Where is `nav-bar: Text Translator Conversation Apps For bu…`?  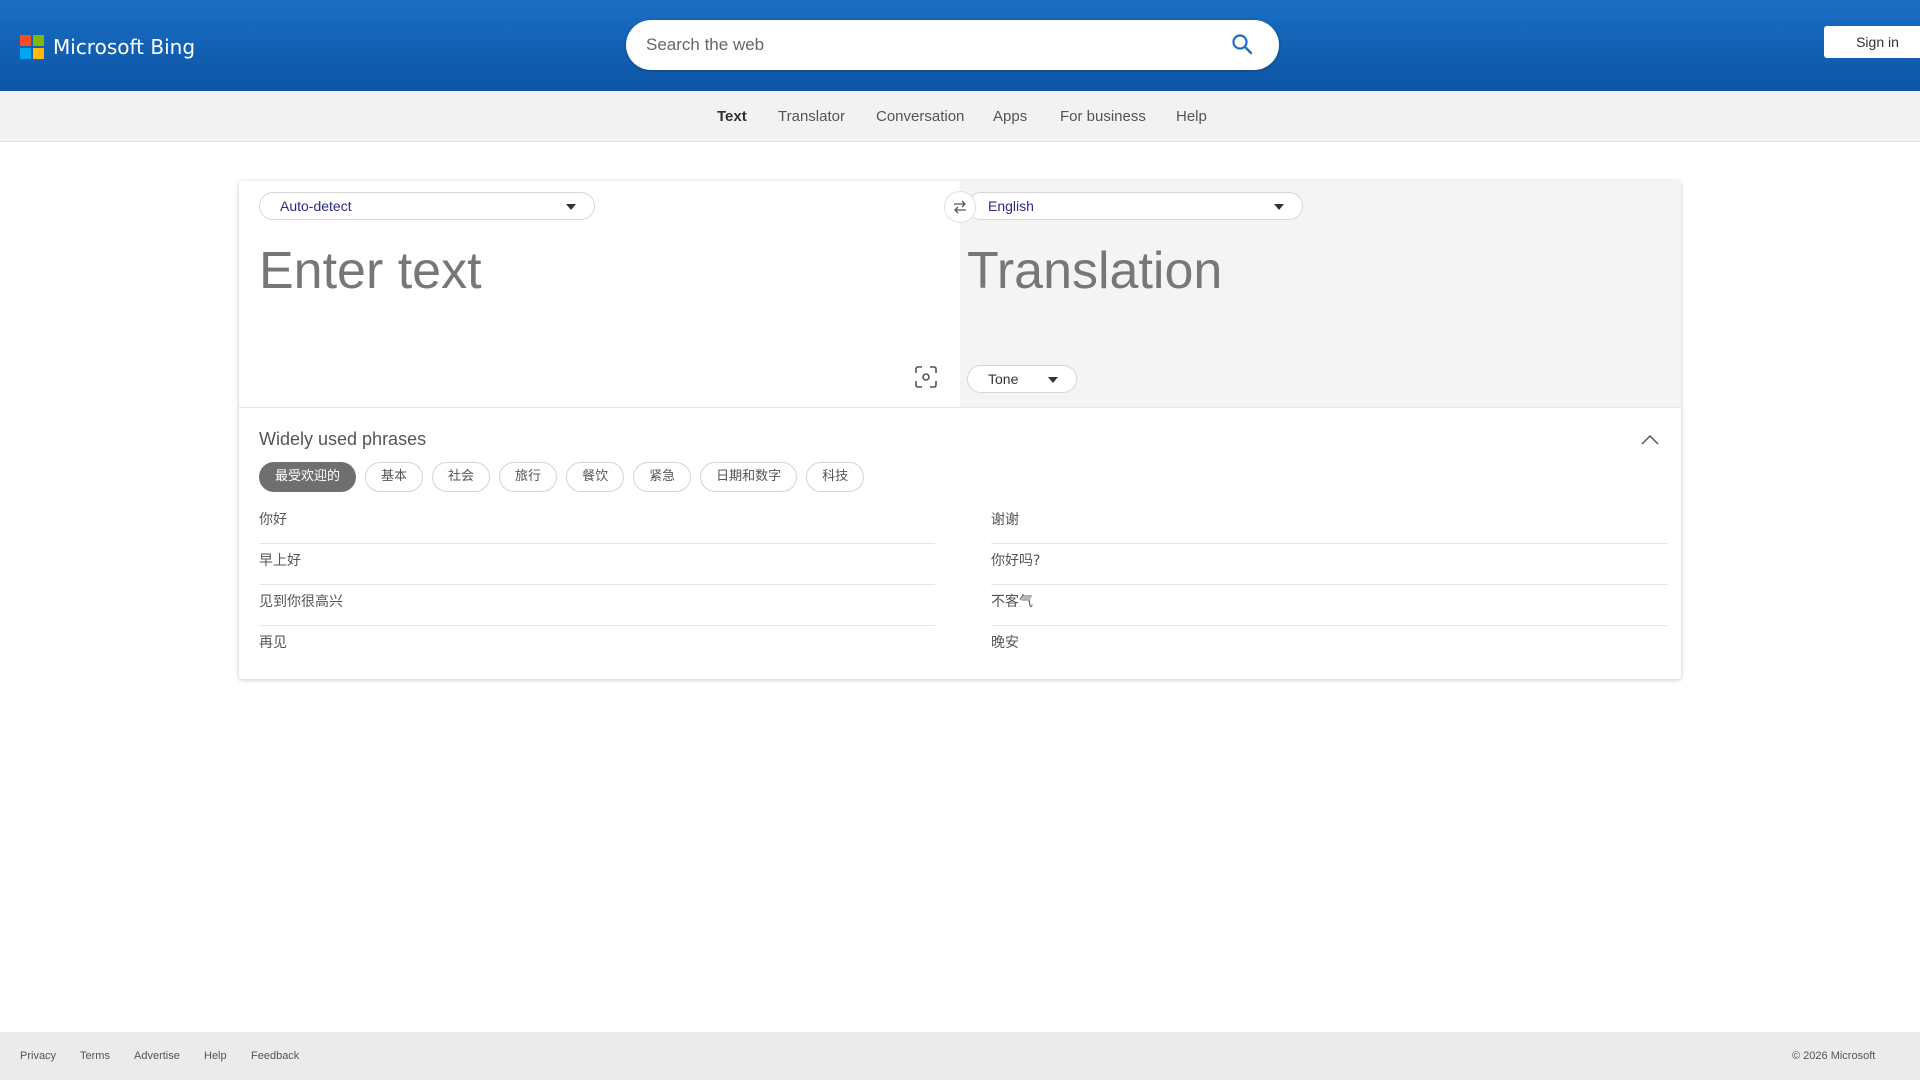 nav-bar: Text Translator Conversation Apps For bu… is located at coordinates (960, 116).